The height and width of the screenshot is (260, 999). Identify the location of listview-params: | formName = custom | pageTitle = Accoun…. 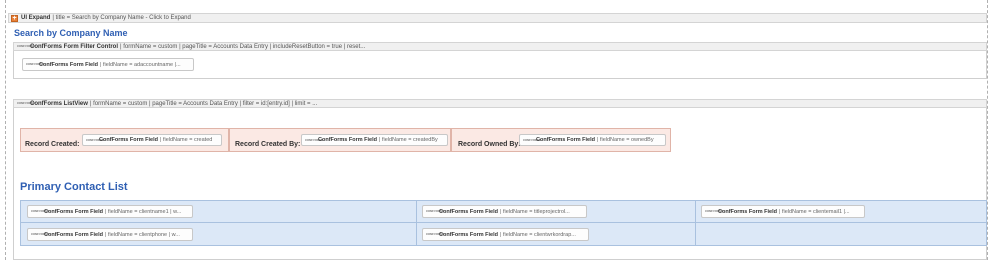
(203, 103).